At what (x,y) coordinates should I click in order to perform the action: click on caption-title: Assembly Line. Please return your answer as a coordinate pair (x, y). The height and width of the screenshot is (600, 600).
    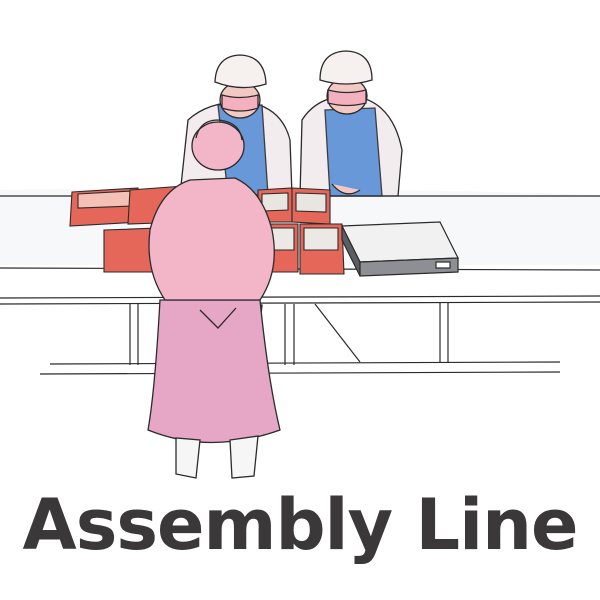
    Looking at the image, I should click on (300, 525).